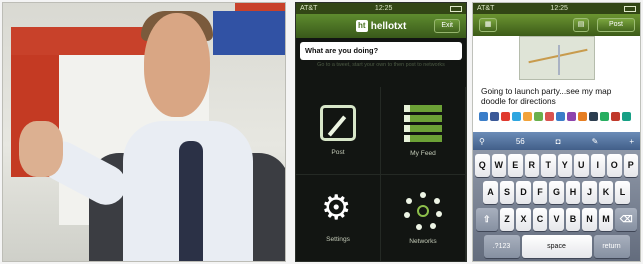  Describe the element at coordinates (501, 246) in the screenshot. I see `numbers-key: .?123` at that location.